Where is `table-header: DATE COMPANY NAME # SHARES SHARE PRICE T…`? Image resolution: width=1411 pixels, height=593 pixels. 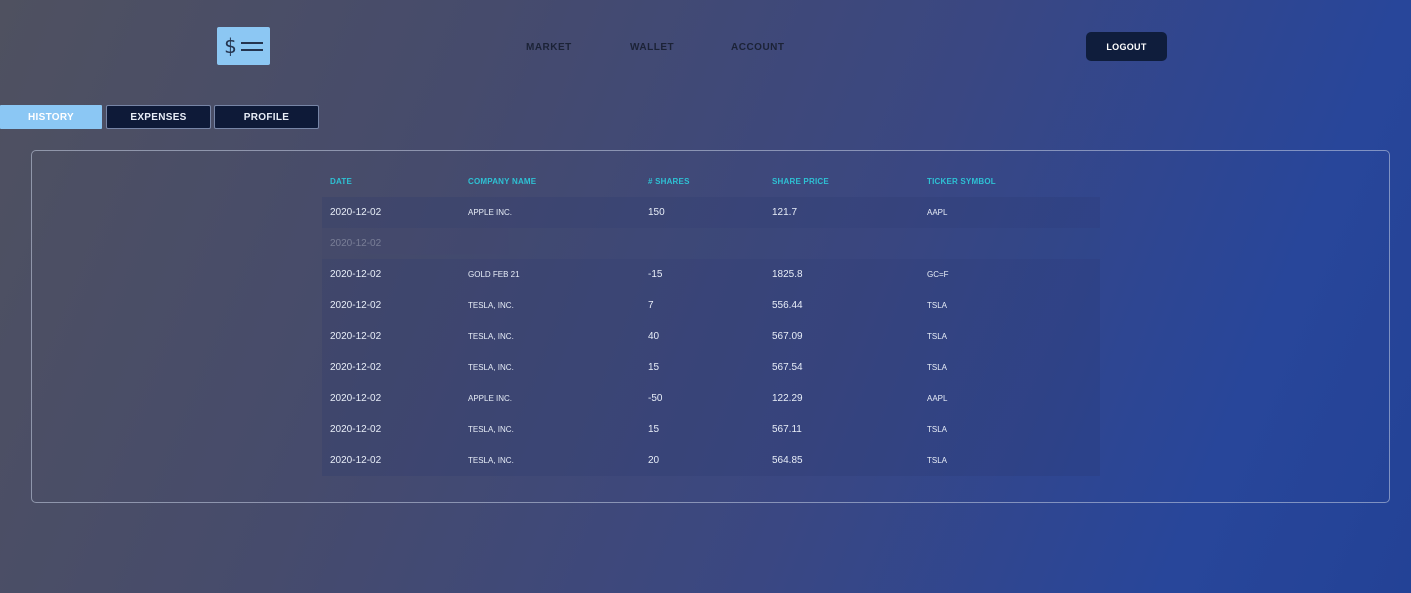 table-header: DATE COMPANY NAME # SHARES SHARE PRICE T… is located at coordinates (711, 181).